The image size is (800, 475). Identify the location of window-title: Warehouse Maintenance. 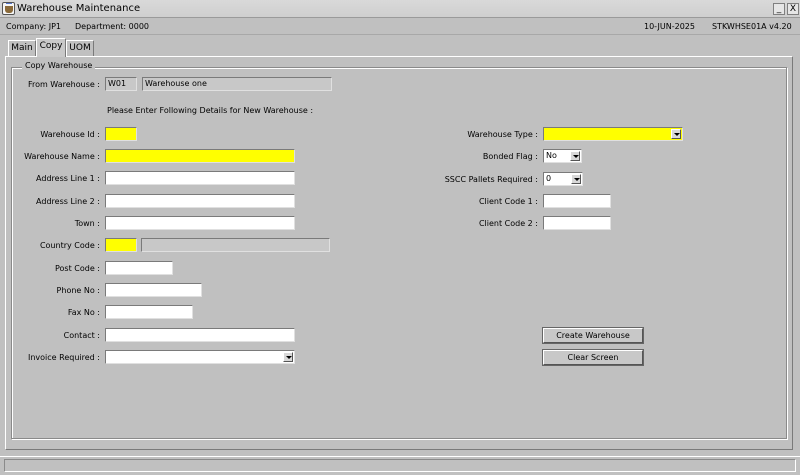
(79, 8).